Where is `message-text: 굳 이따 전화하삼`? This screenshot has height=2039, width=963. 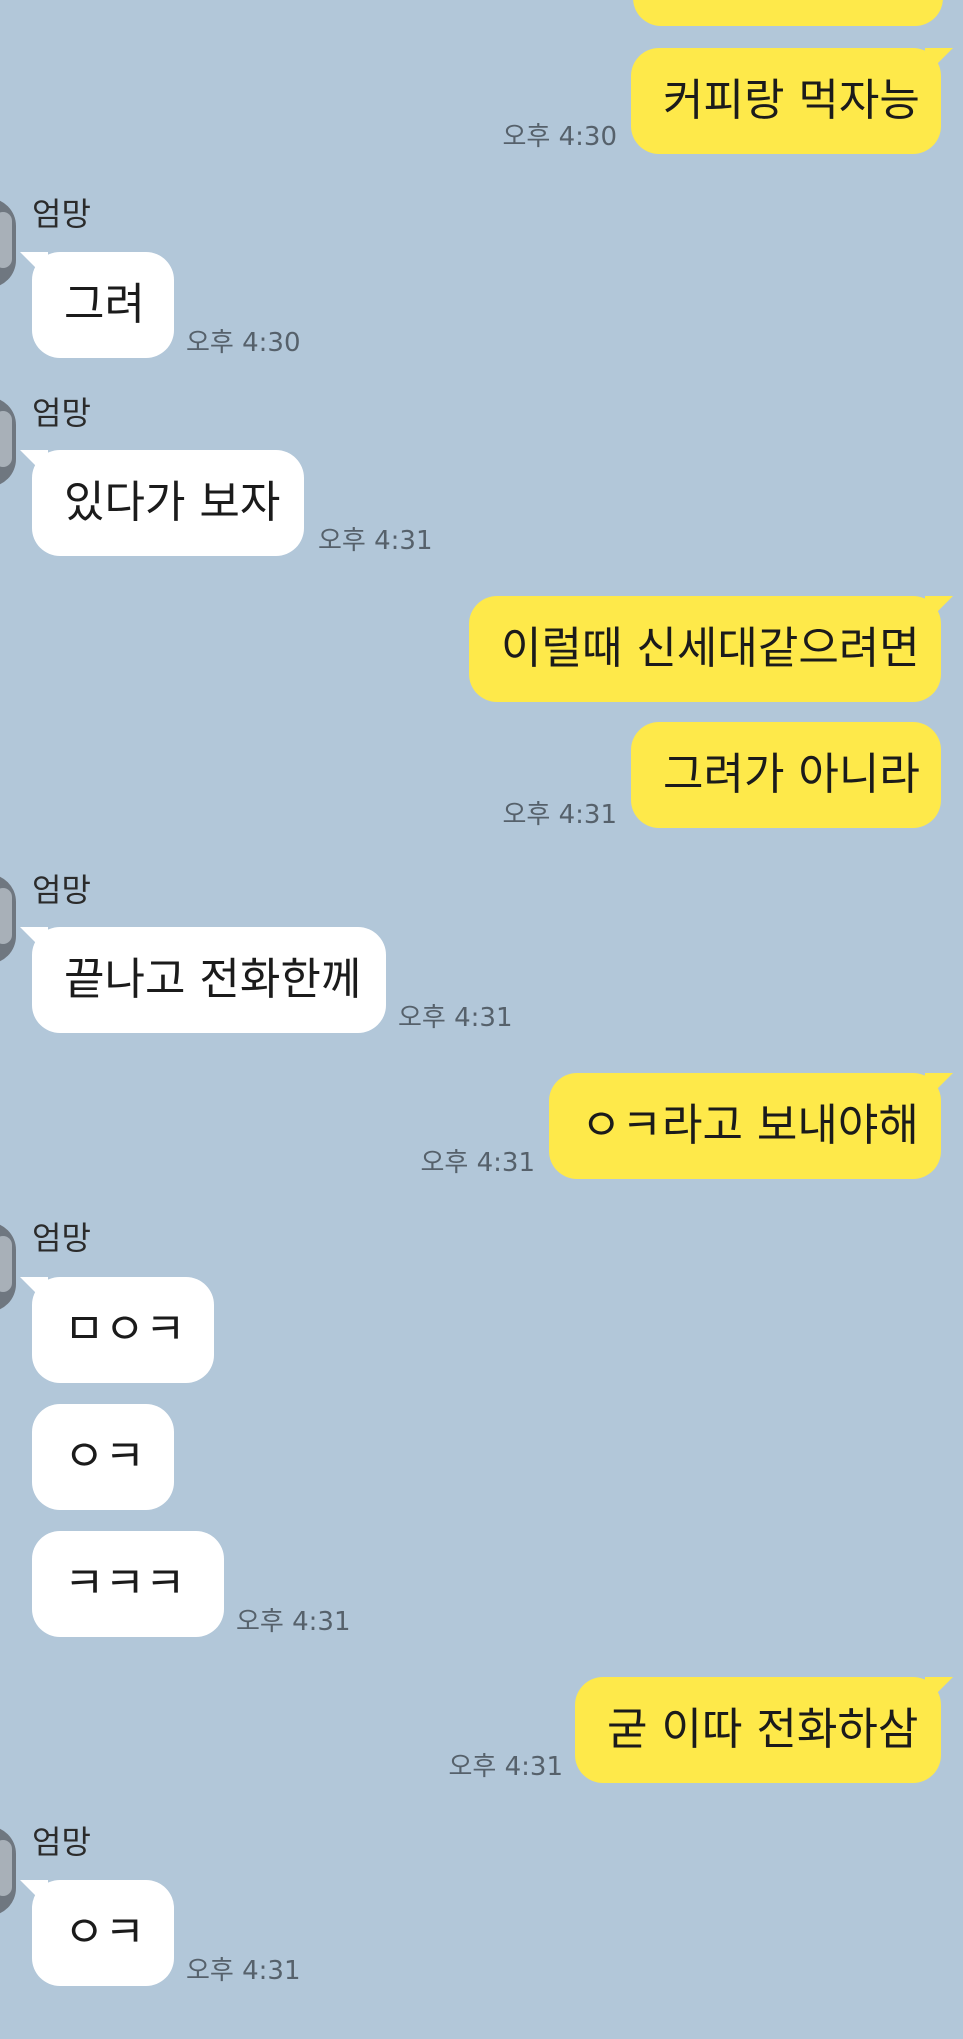 message-text: 굳 이따 전화하삼 is located at coordinates (763, 1729).